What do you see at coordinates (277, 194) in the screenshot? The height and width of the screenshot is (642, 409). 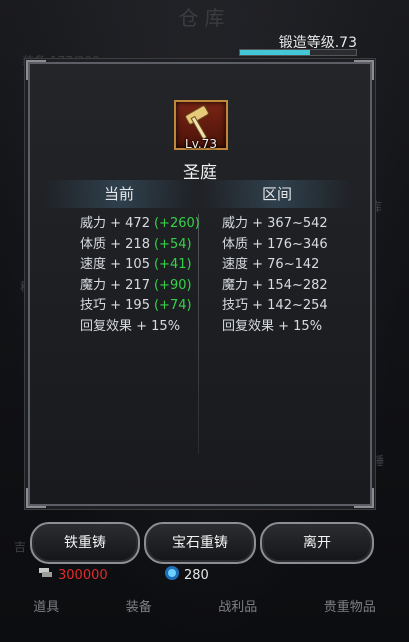 I see `range-column-header: 区间` at bounding box center [277, 194].